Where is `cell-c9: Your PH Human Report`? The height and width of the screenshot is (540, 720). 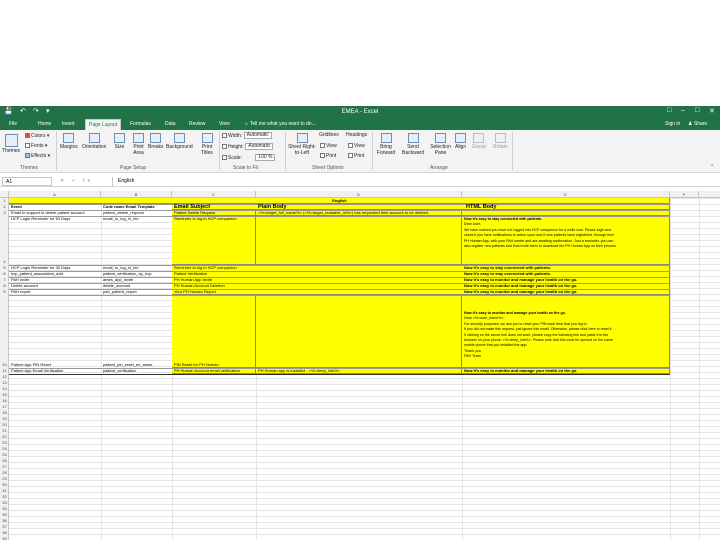 cell-c9: Your PH Human Report is located at coordinates (215, 292).